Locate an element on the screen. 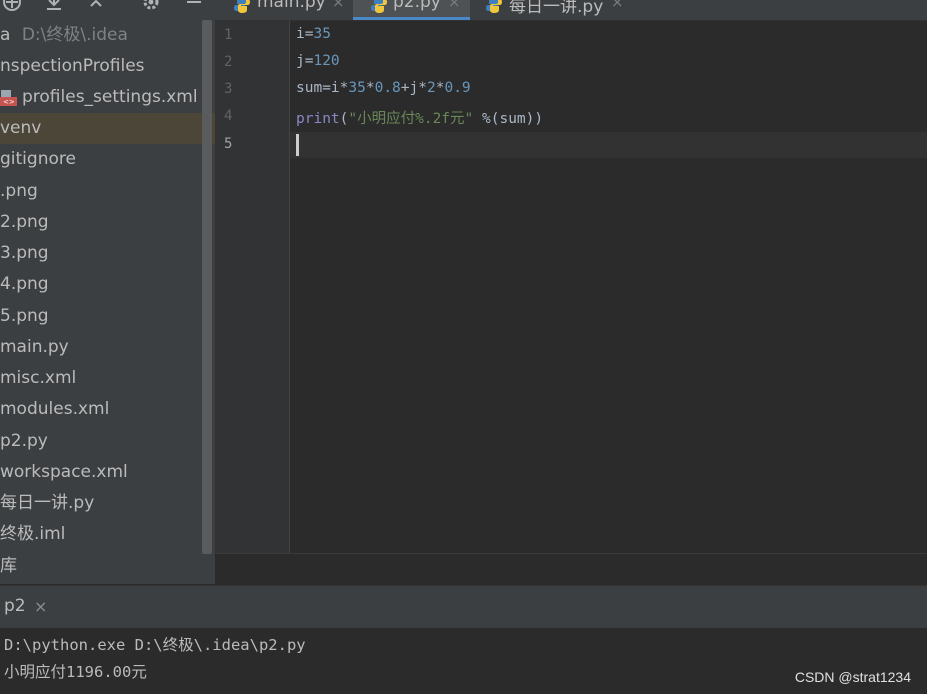 This screenshot has height=694, width=927. tab-main-py: main.py × is located at coordinates (283, 10).